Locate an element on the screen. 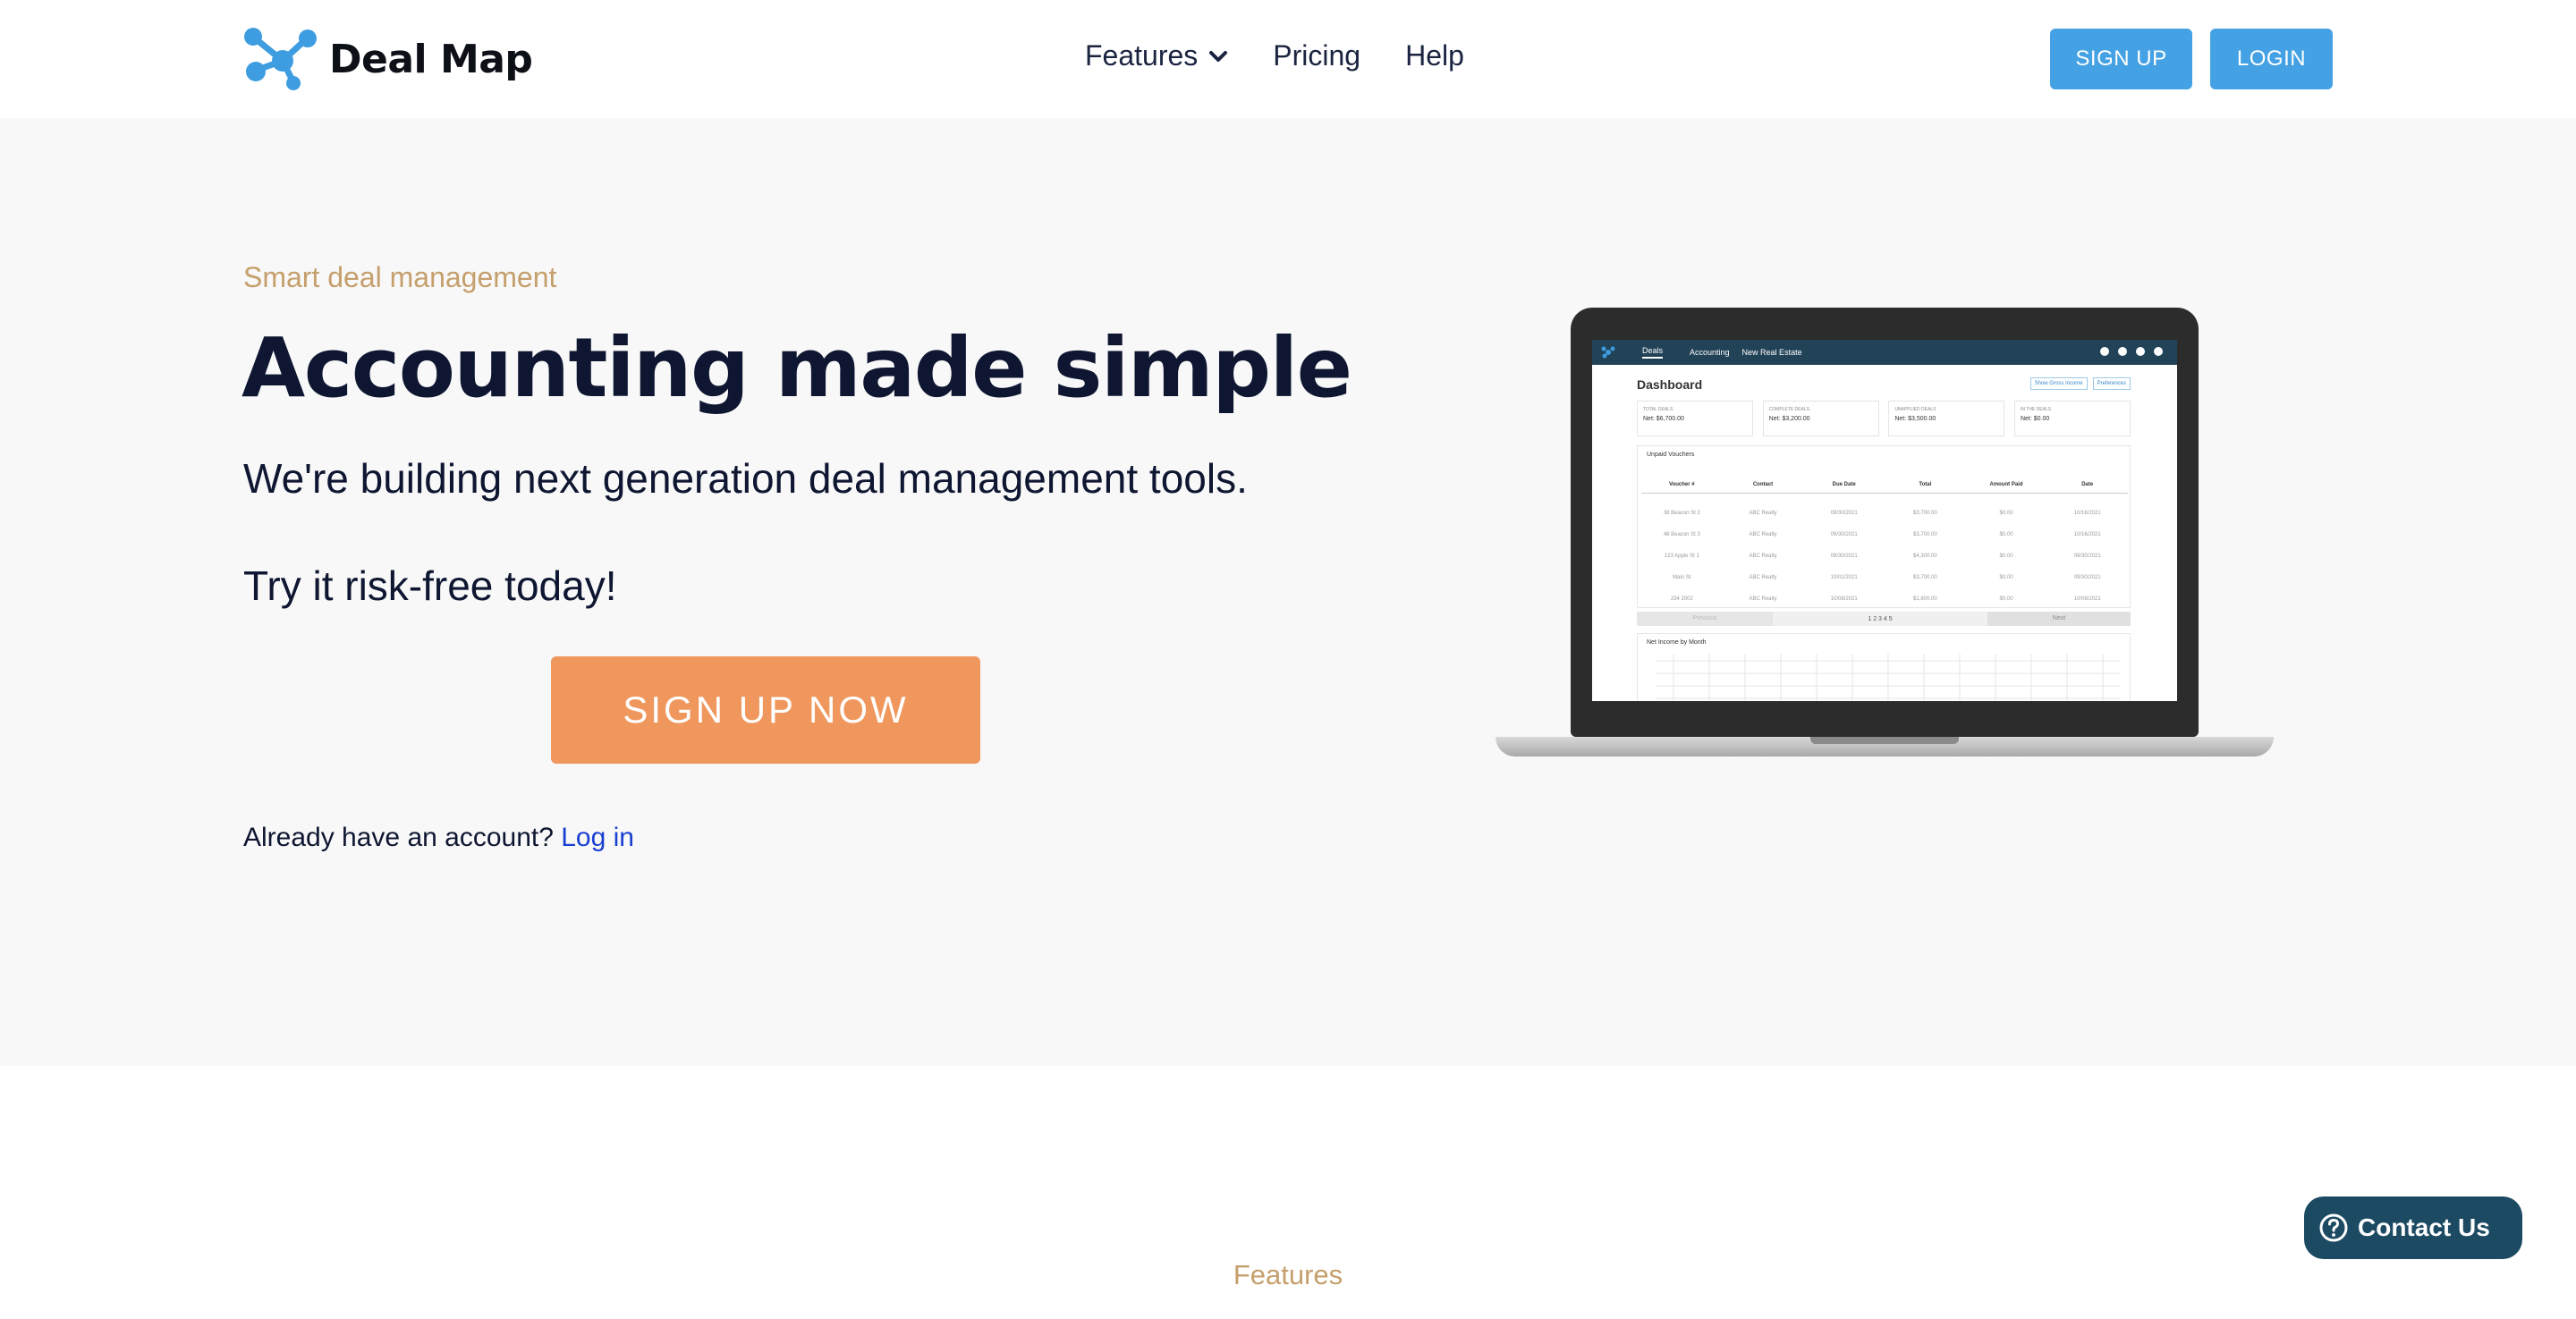 The height and width of the screenshot is (1319, 2576). app-col-header: Voucher # is located at coordinates (1682, 484).